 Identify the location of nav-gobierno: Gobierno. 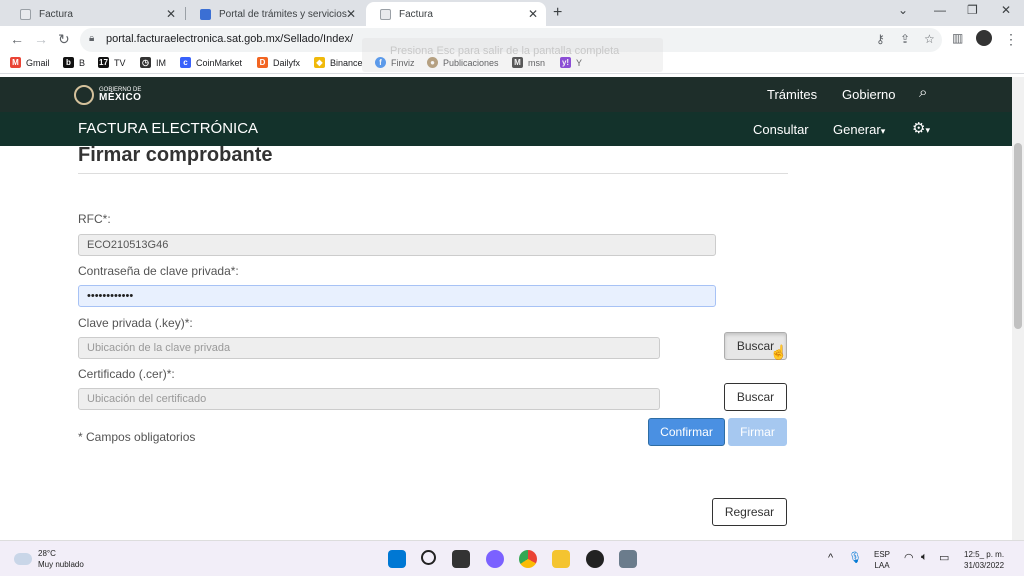
(868, 94).